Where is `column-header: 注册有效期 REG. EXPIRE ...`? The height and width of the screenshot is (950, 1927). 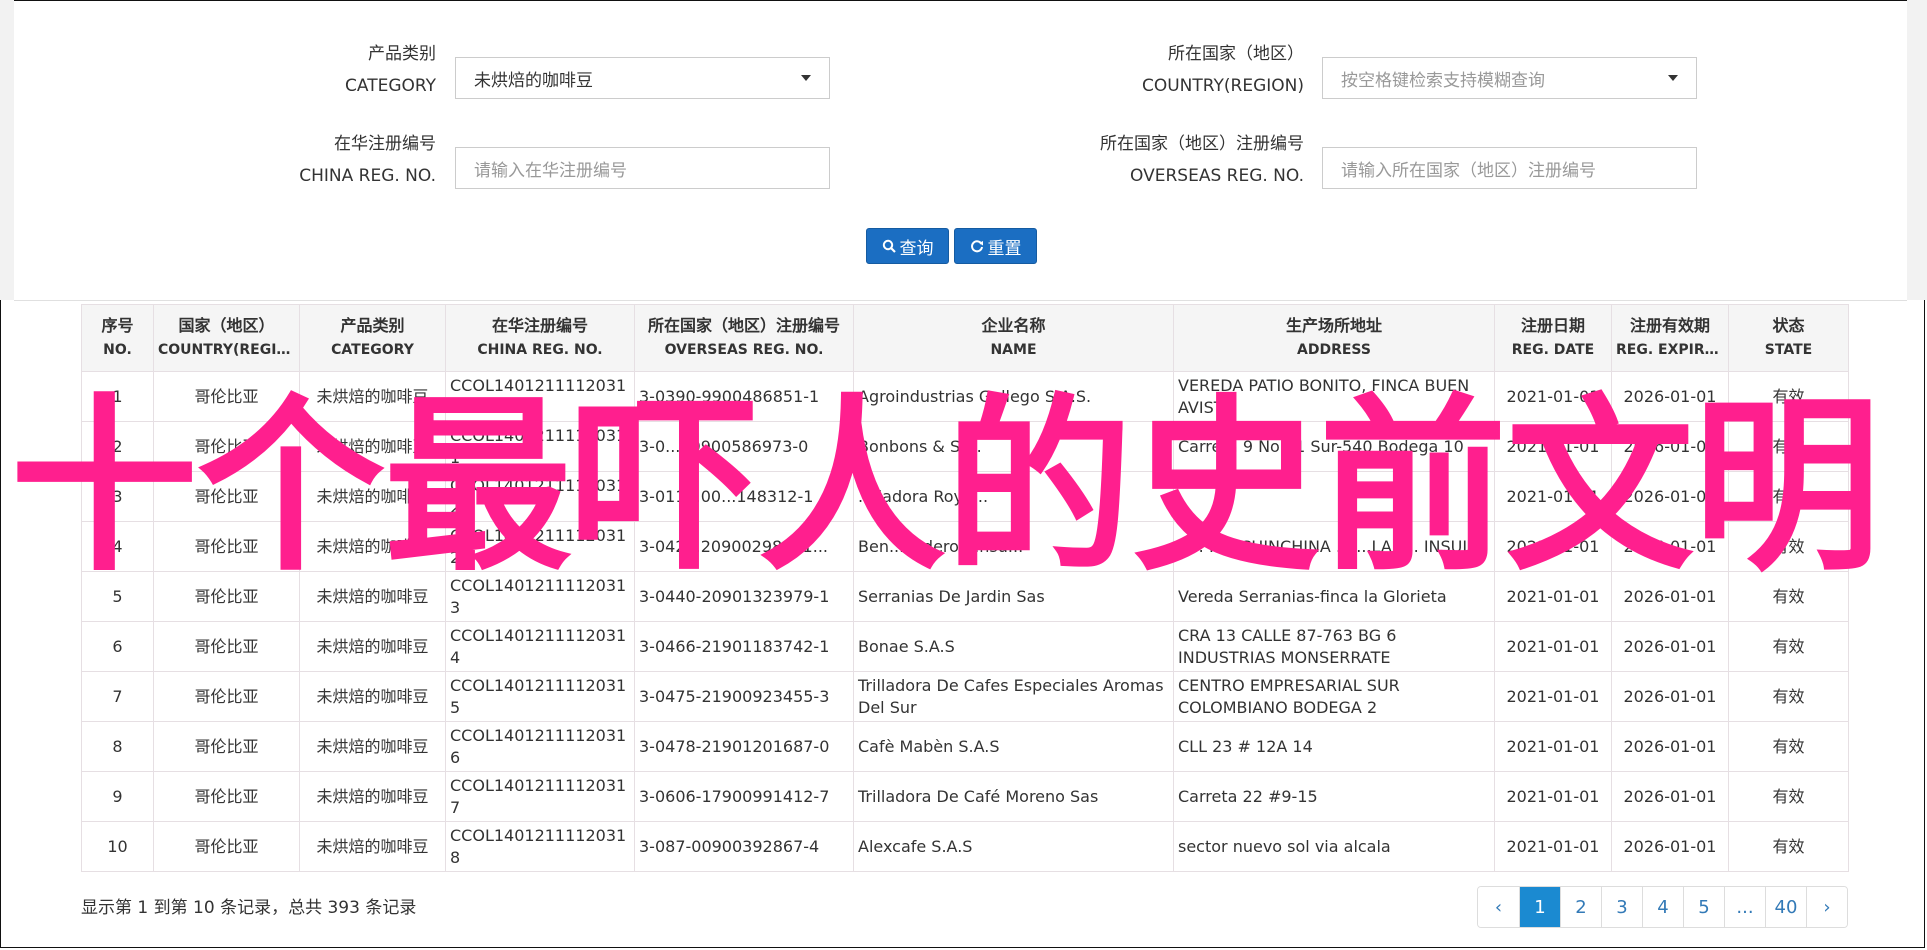
column-header: 注册有效期 REG. EXPIRE ... is located at coordinates (1670, 338).